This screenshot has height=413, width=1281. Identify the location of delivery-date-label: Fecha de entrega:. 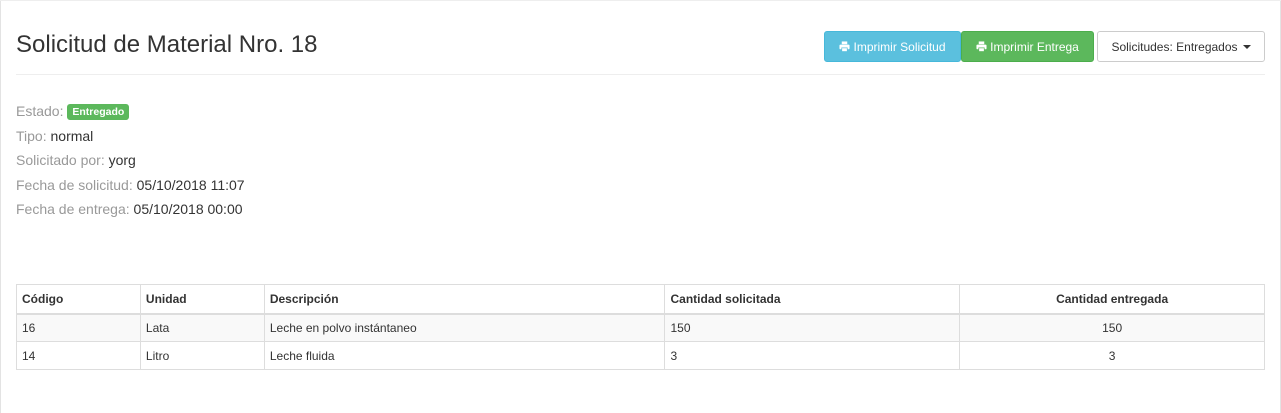
(73, 209).